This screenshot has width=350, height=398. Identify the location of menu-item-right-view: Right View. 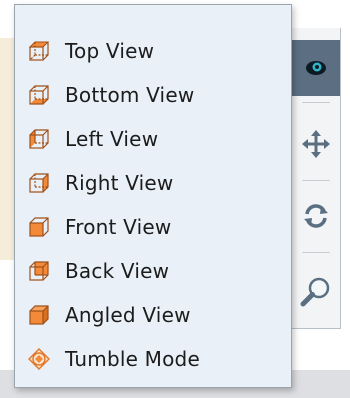
(152, 183).